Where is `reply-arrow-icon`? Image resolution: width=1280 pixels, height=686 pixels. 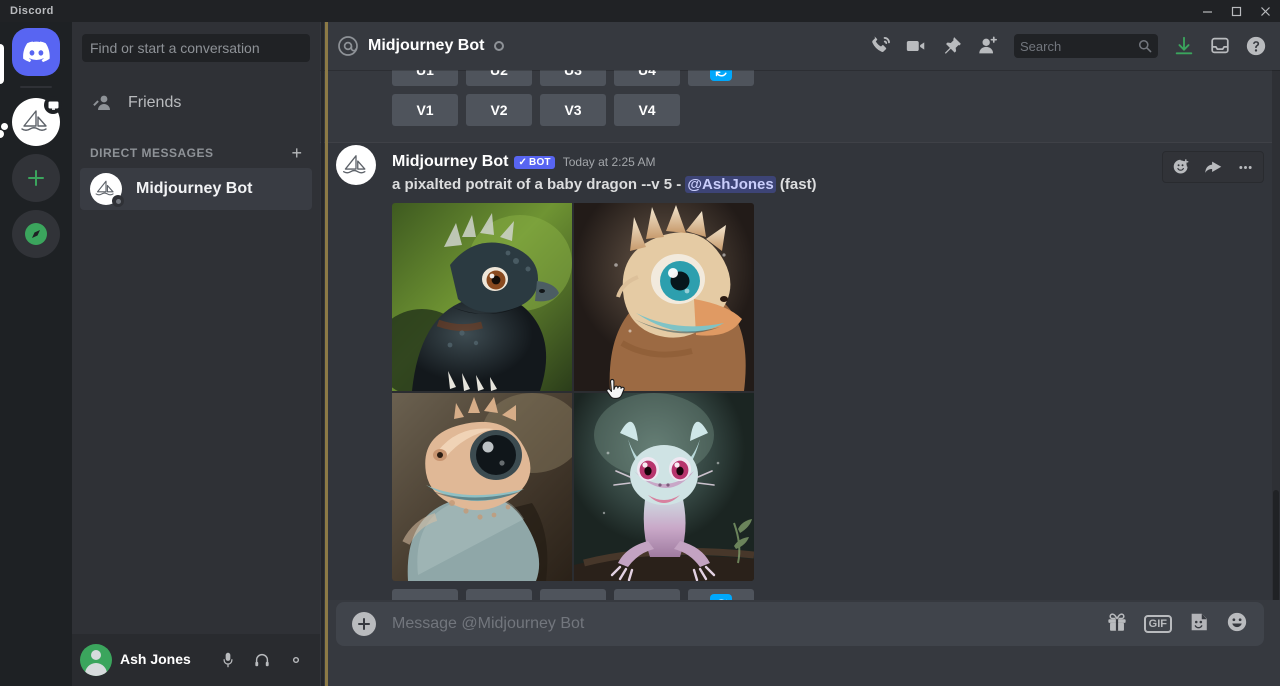 reply-arrow-icon is located at coordinates (1213, 167).